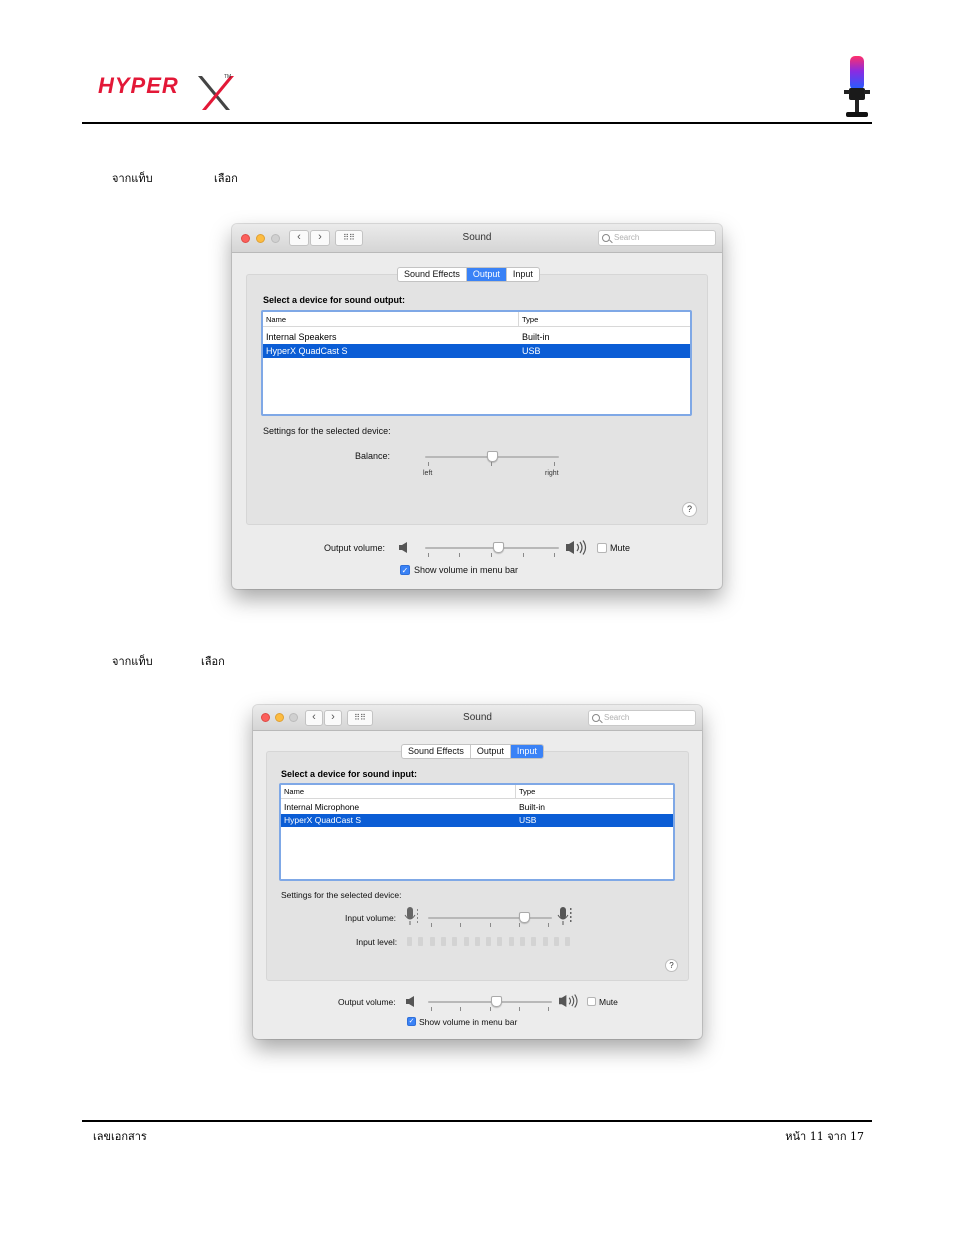 This screenshot has height=1235, width=954. What do you see at coordinates (492, 456) in the screenshot?
I see `balance-slider-thumb` at bounding box center [492, 456].